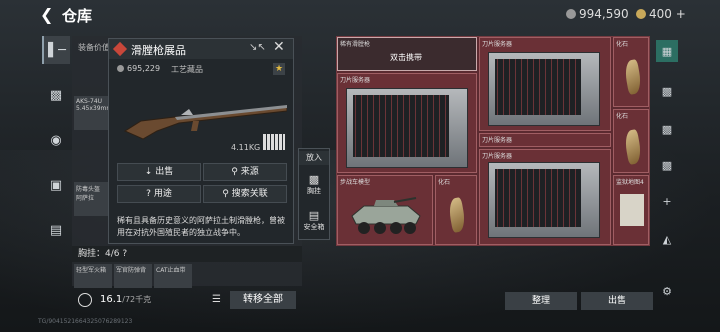  What do you see at coordinates (218, 300) in the screenshot?
I see `list-icon: ☰` at bounding box center [218, 300].